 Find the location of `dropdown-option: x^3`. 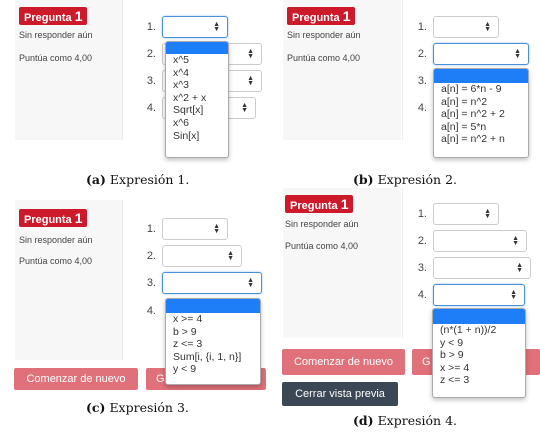

dropdown-option: x^3 is located at coordinates (197, 85).